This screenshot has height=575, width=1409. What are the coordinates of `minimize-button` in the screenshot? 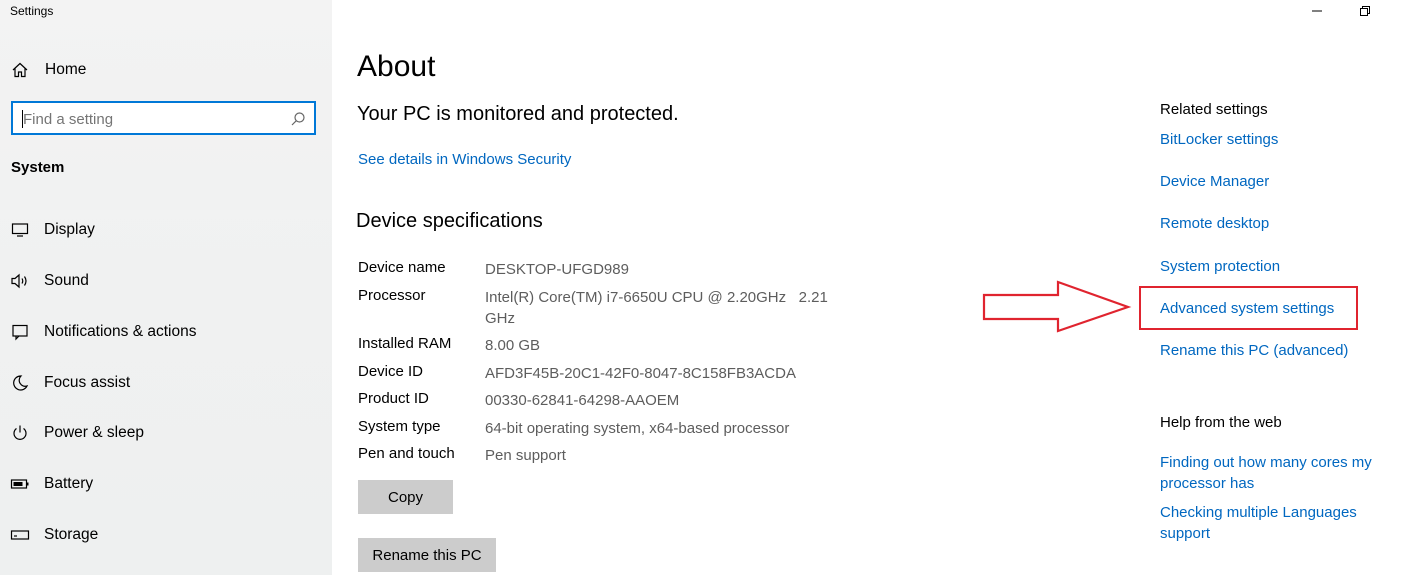 It's located at (1317, 11).